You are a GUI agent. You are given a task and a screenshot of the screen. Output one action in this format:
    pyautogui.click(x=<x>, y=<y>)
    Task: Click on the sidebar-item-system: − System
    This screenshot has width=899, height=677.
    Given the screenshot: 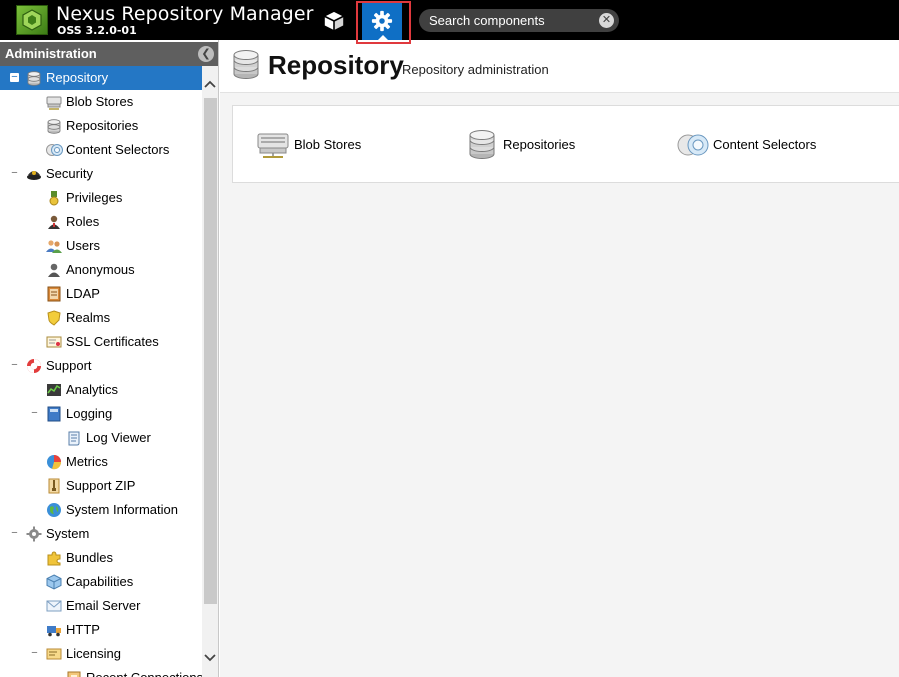 What is the action you would take?
    pyautogui.click(x=101, y=534)
    